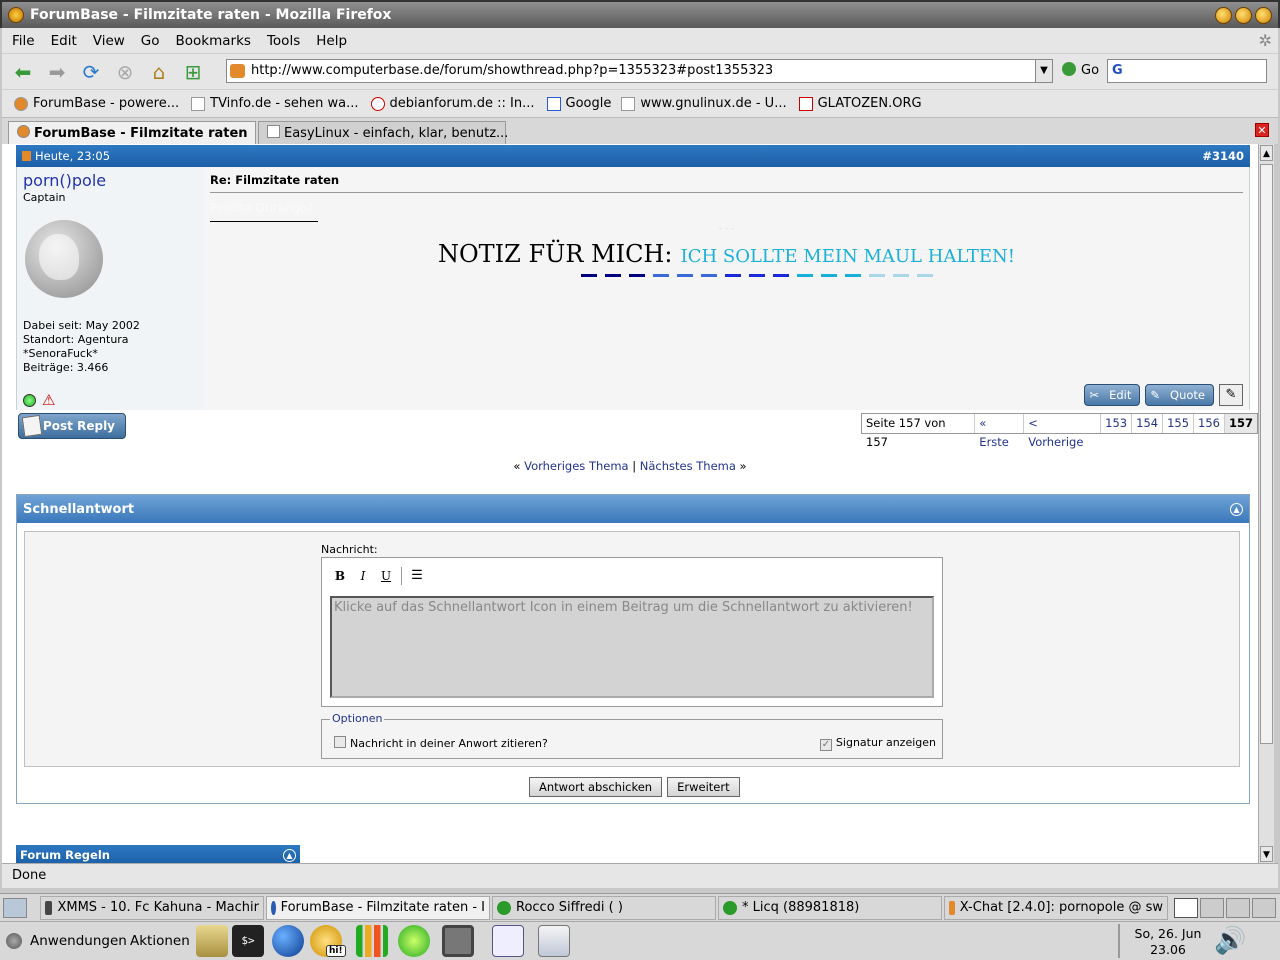  I want to click on glatozen-icon, so click(805, 103).